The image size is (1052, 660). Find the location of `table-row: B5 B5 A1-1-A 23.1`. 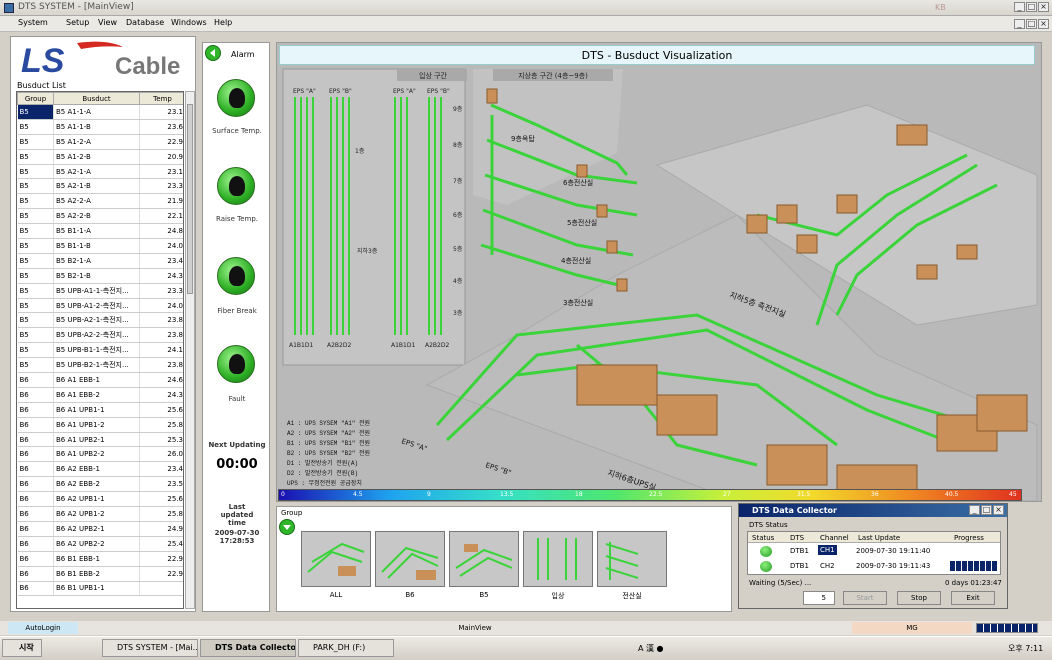

table-row: B5 B5 A1-1-A 23.1 is located at coordinates (100, 112).